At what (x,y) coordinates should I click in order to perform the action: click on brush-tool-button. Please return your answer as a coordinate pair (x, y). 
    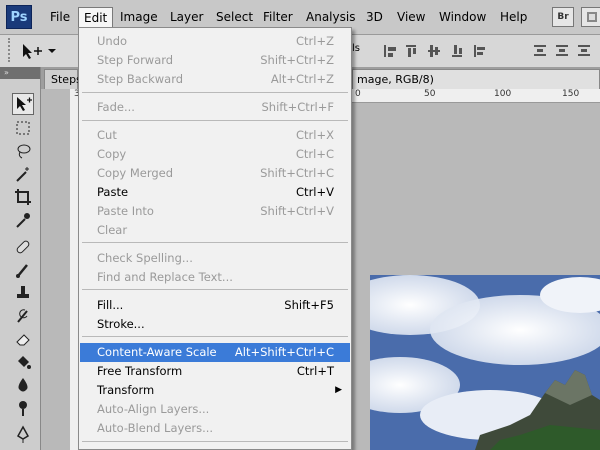
    Looking at the image, I should click on (23, 271).